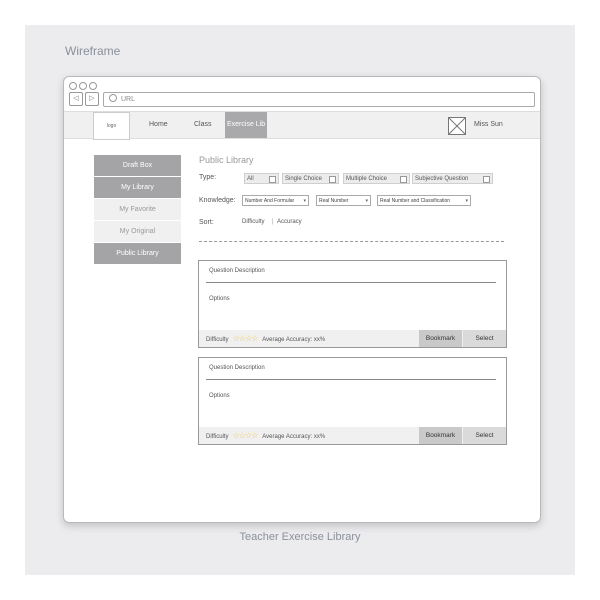 Image resolution: width=600 pixels, height=600 pixels. I want to click on wireframe-label: Wireframe, so click(93, 51).